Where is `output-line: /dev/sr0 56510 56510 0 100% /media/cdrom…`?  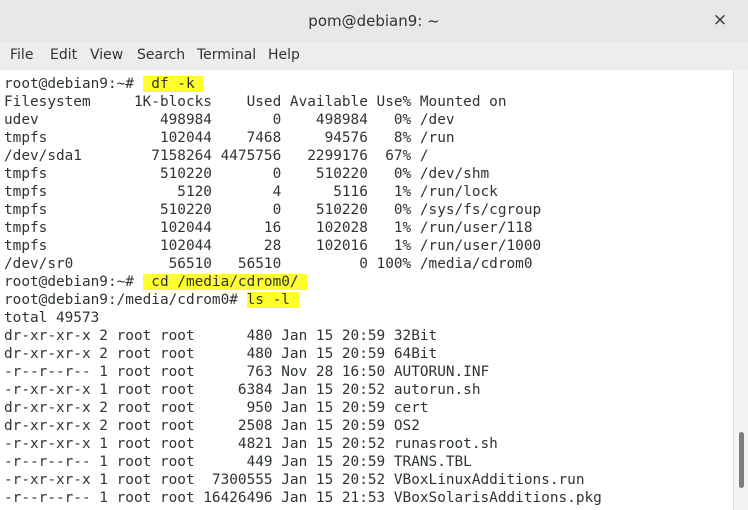 output-line: /dev/sr0 56510 56510 0 100% /media/cdrom… is located at coordinates (268, 264).